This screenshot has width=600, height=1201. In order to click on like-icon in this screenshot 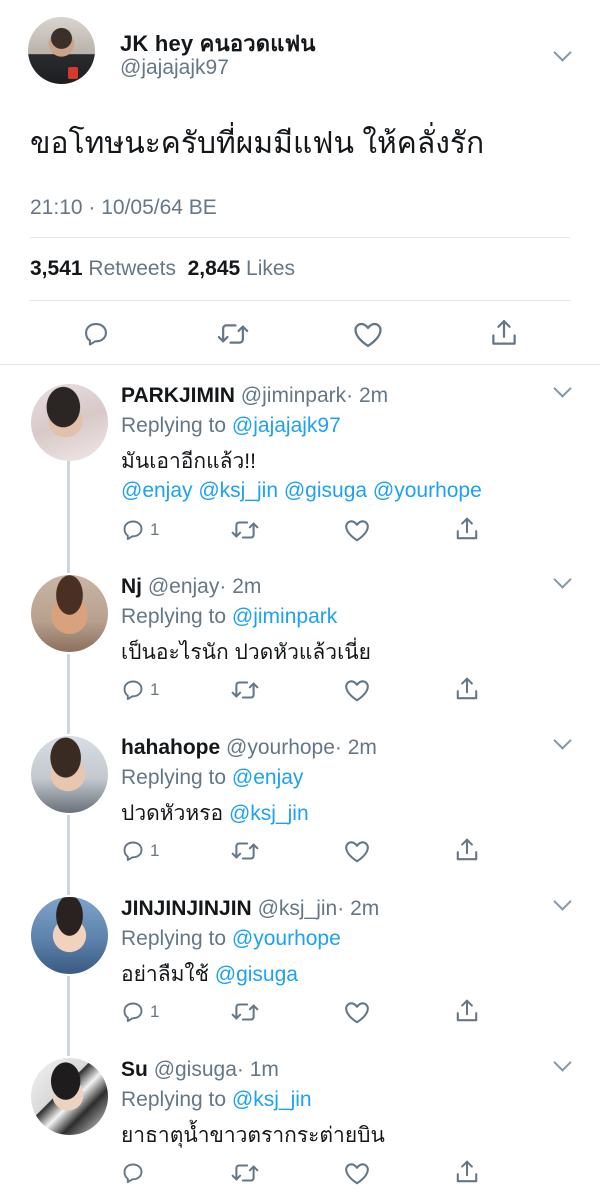, I will do `click(368, 334)`.